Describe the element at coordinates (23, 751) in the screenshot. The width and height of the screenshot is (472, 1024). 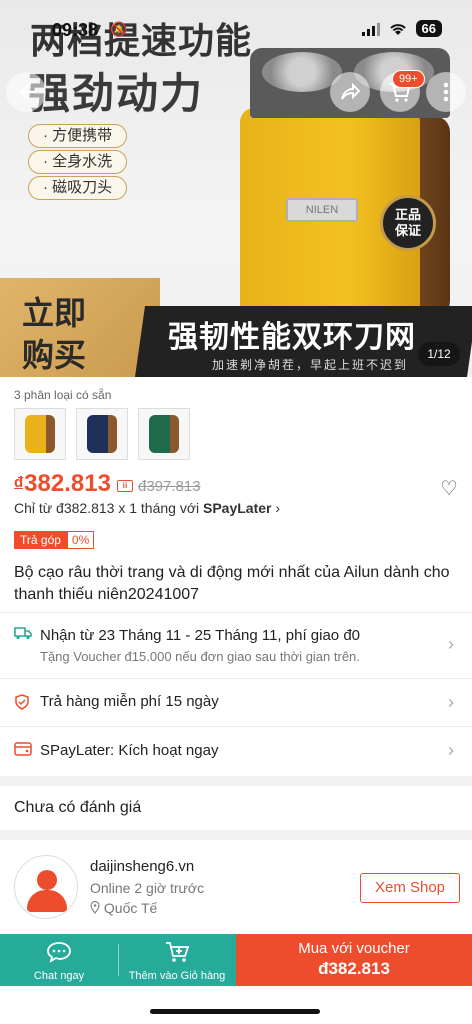
I see `wallet-icon` at that location.